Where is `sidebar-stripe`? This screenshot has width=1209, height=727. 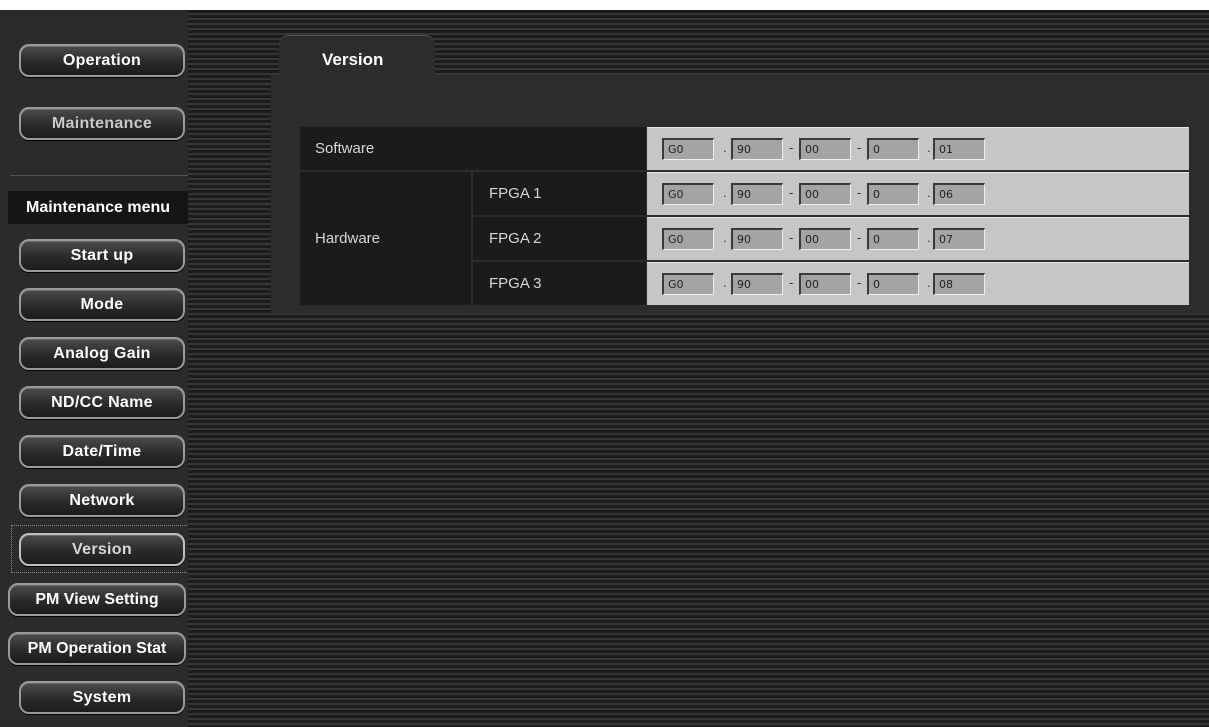 sidebar-stripe is located at coordinates (208, 368).